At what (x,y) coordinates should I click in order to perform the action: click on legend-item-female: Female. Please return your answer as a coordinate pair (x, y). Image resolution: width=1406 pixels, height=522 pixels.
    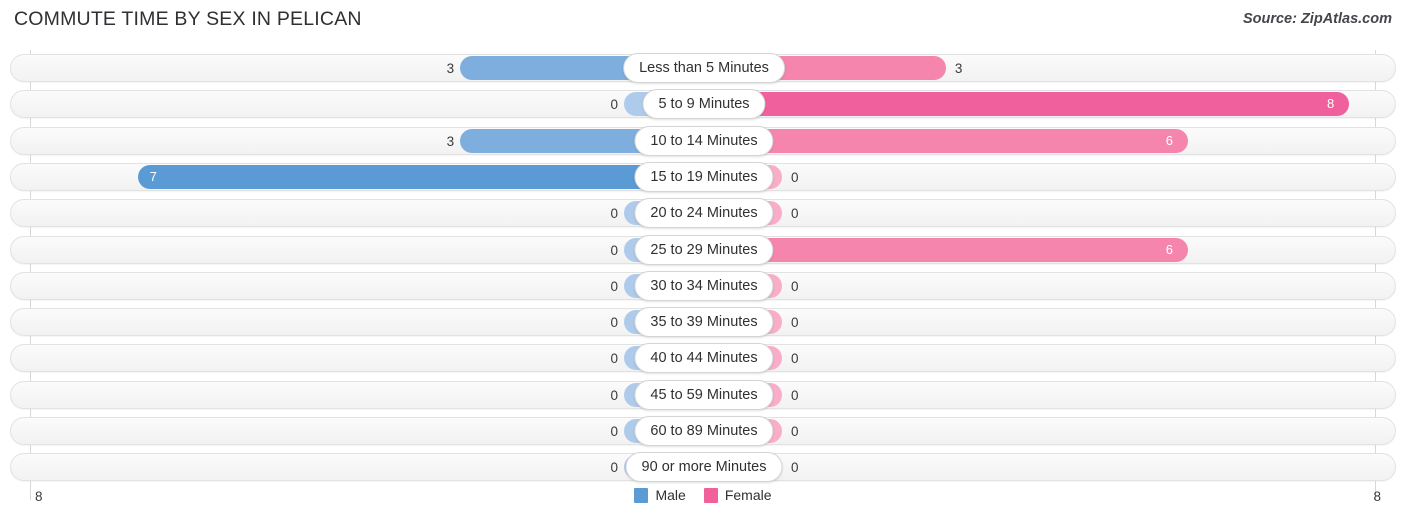
    Looking at the image, I should click on (737, 495).